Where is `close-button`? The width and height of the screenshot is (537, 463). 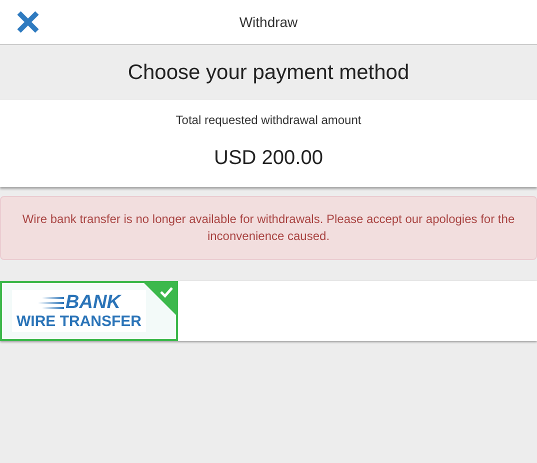 close-button is located at coordinates (28, 22).